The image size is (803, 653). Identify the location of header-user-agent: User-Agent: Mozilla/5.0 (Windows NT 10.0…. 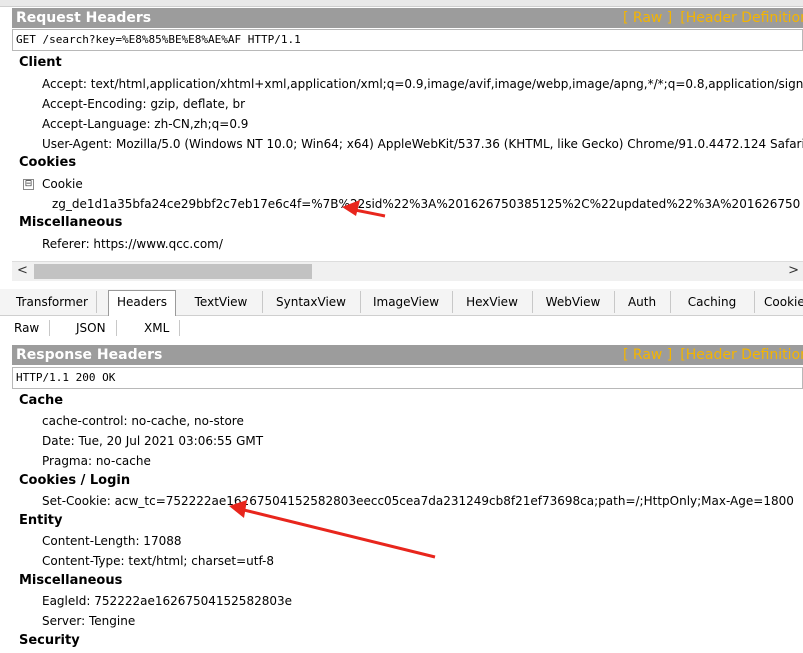
(422, 144).